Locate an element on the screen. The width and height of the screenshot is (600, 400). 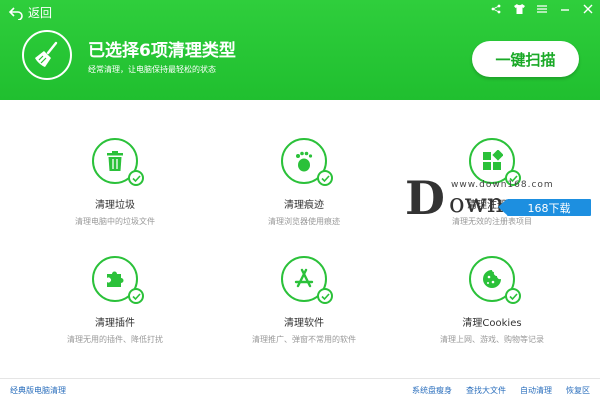
option-name: 清理软件 is located at coordinates (304, 323).